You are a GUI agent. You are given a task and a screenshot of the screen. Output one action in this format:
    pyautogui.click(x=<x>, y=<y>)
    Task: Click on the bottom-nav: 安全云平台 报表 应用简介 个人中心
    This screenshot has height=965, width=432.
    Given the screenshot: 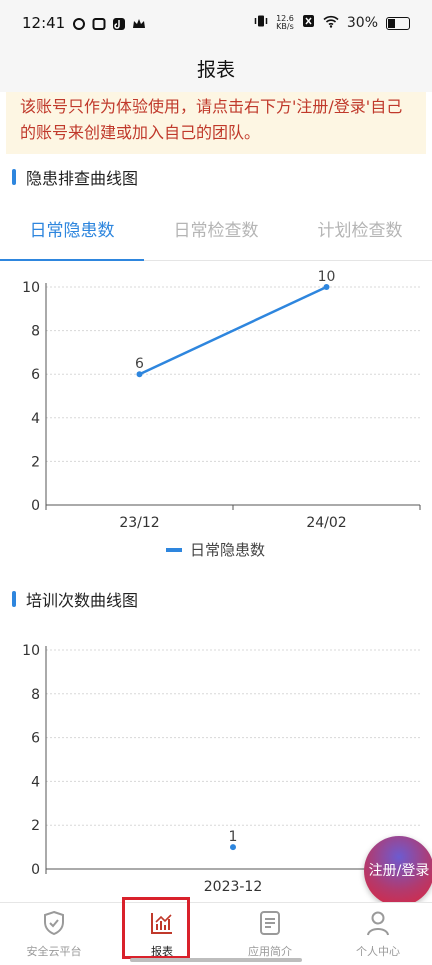 What is the action you would take?
    pyautogui.click(x=216, y=933)
    